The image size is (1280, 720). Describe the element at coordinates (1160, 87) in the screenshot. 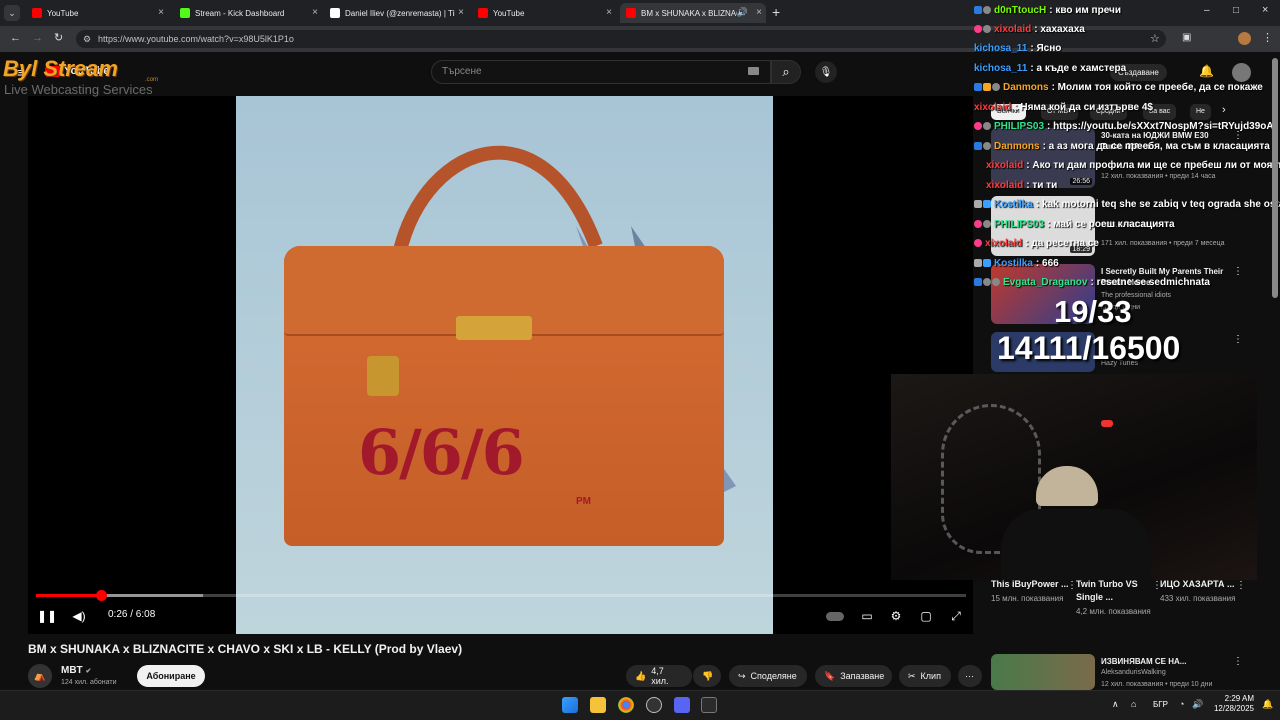

I see `chat-text: Молим тоя който се преебе, да се покаже` at that location.